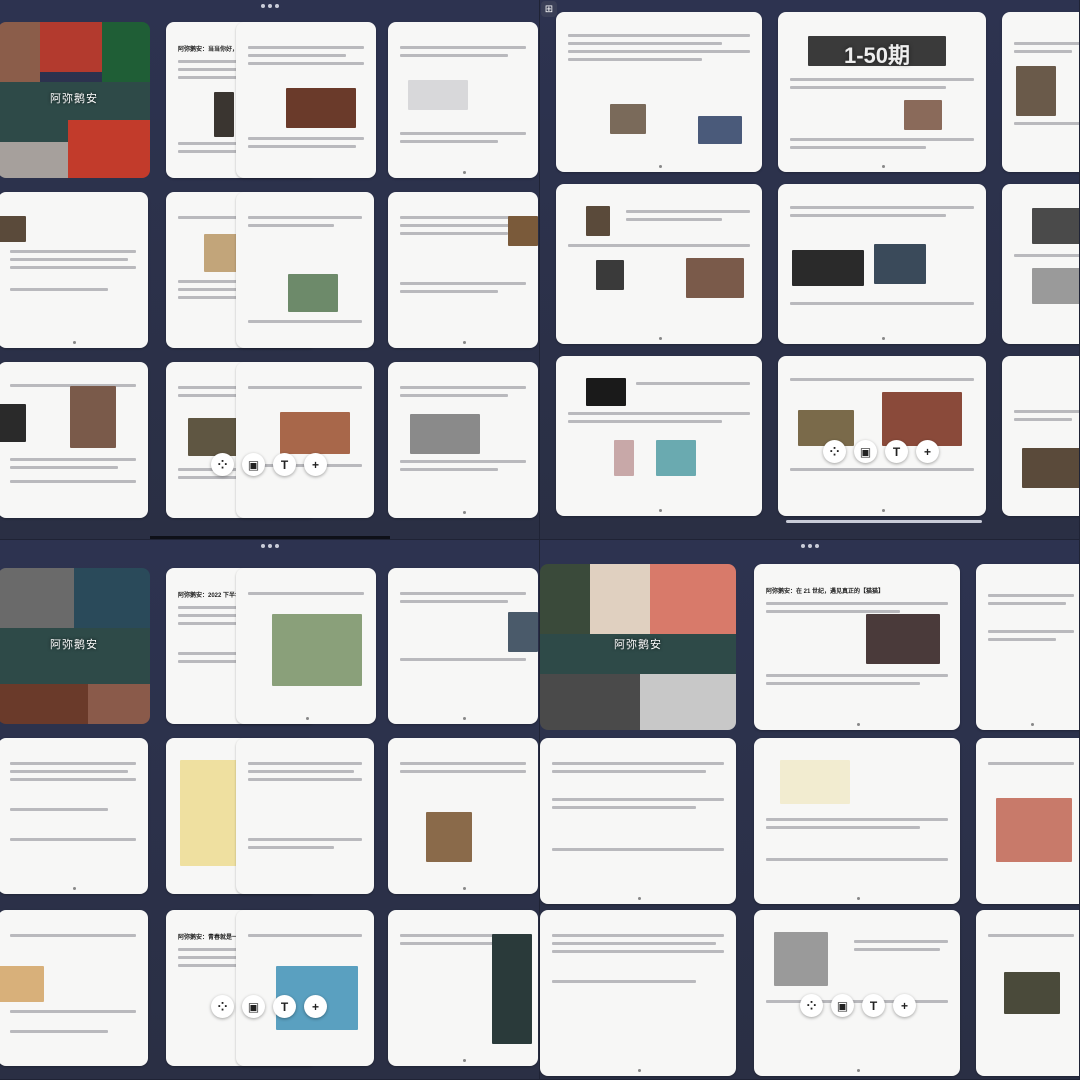  Describe the element at coordinates (857, 647) in the screenshot. I see `article-page: 阿弥鹅安：在 21 世纪，遇见真正的【猫猫】` at that location.